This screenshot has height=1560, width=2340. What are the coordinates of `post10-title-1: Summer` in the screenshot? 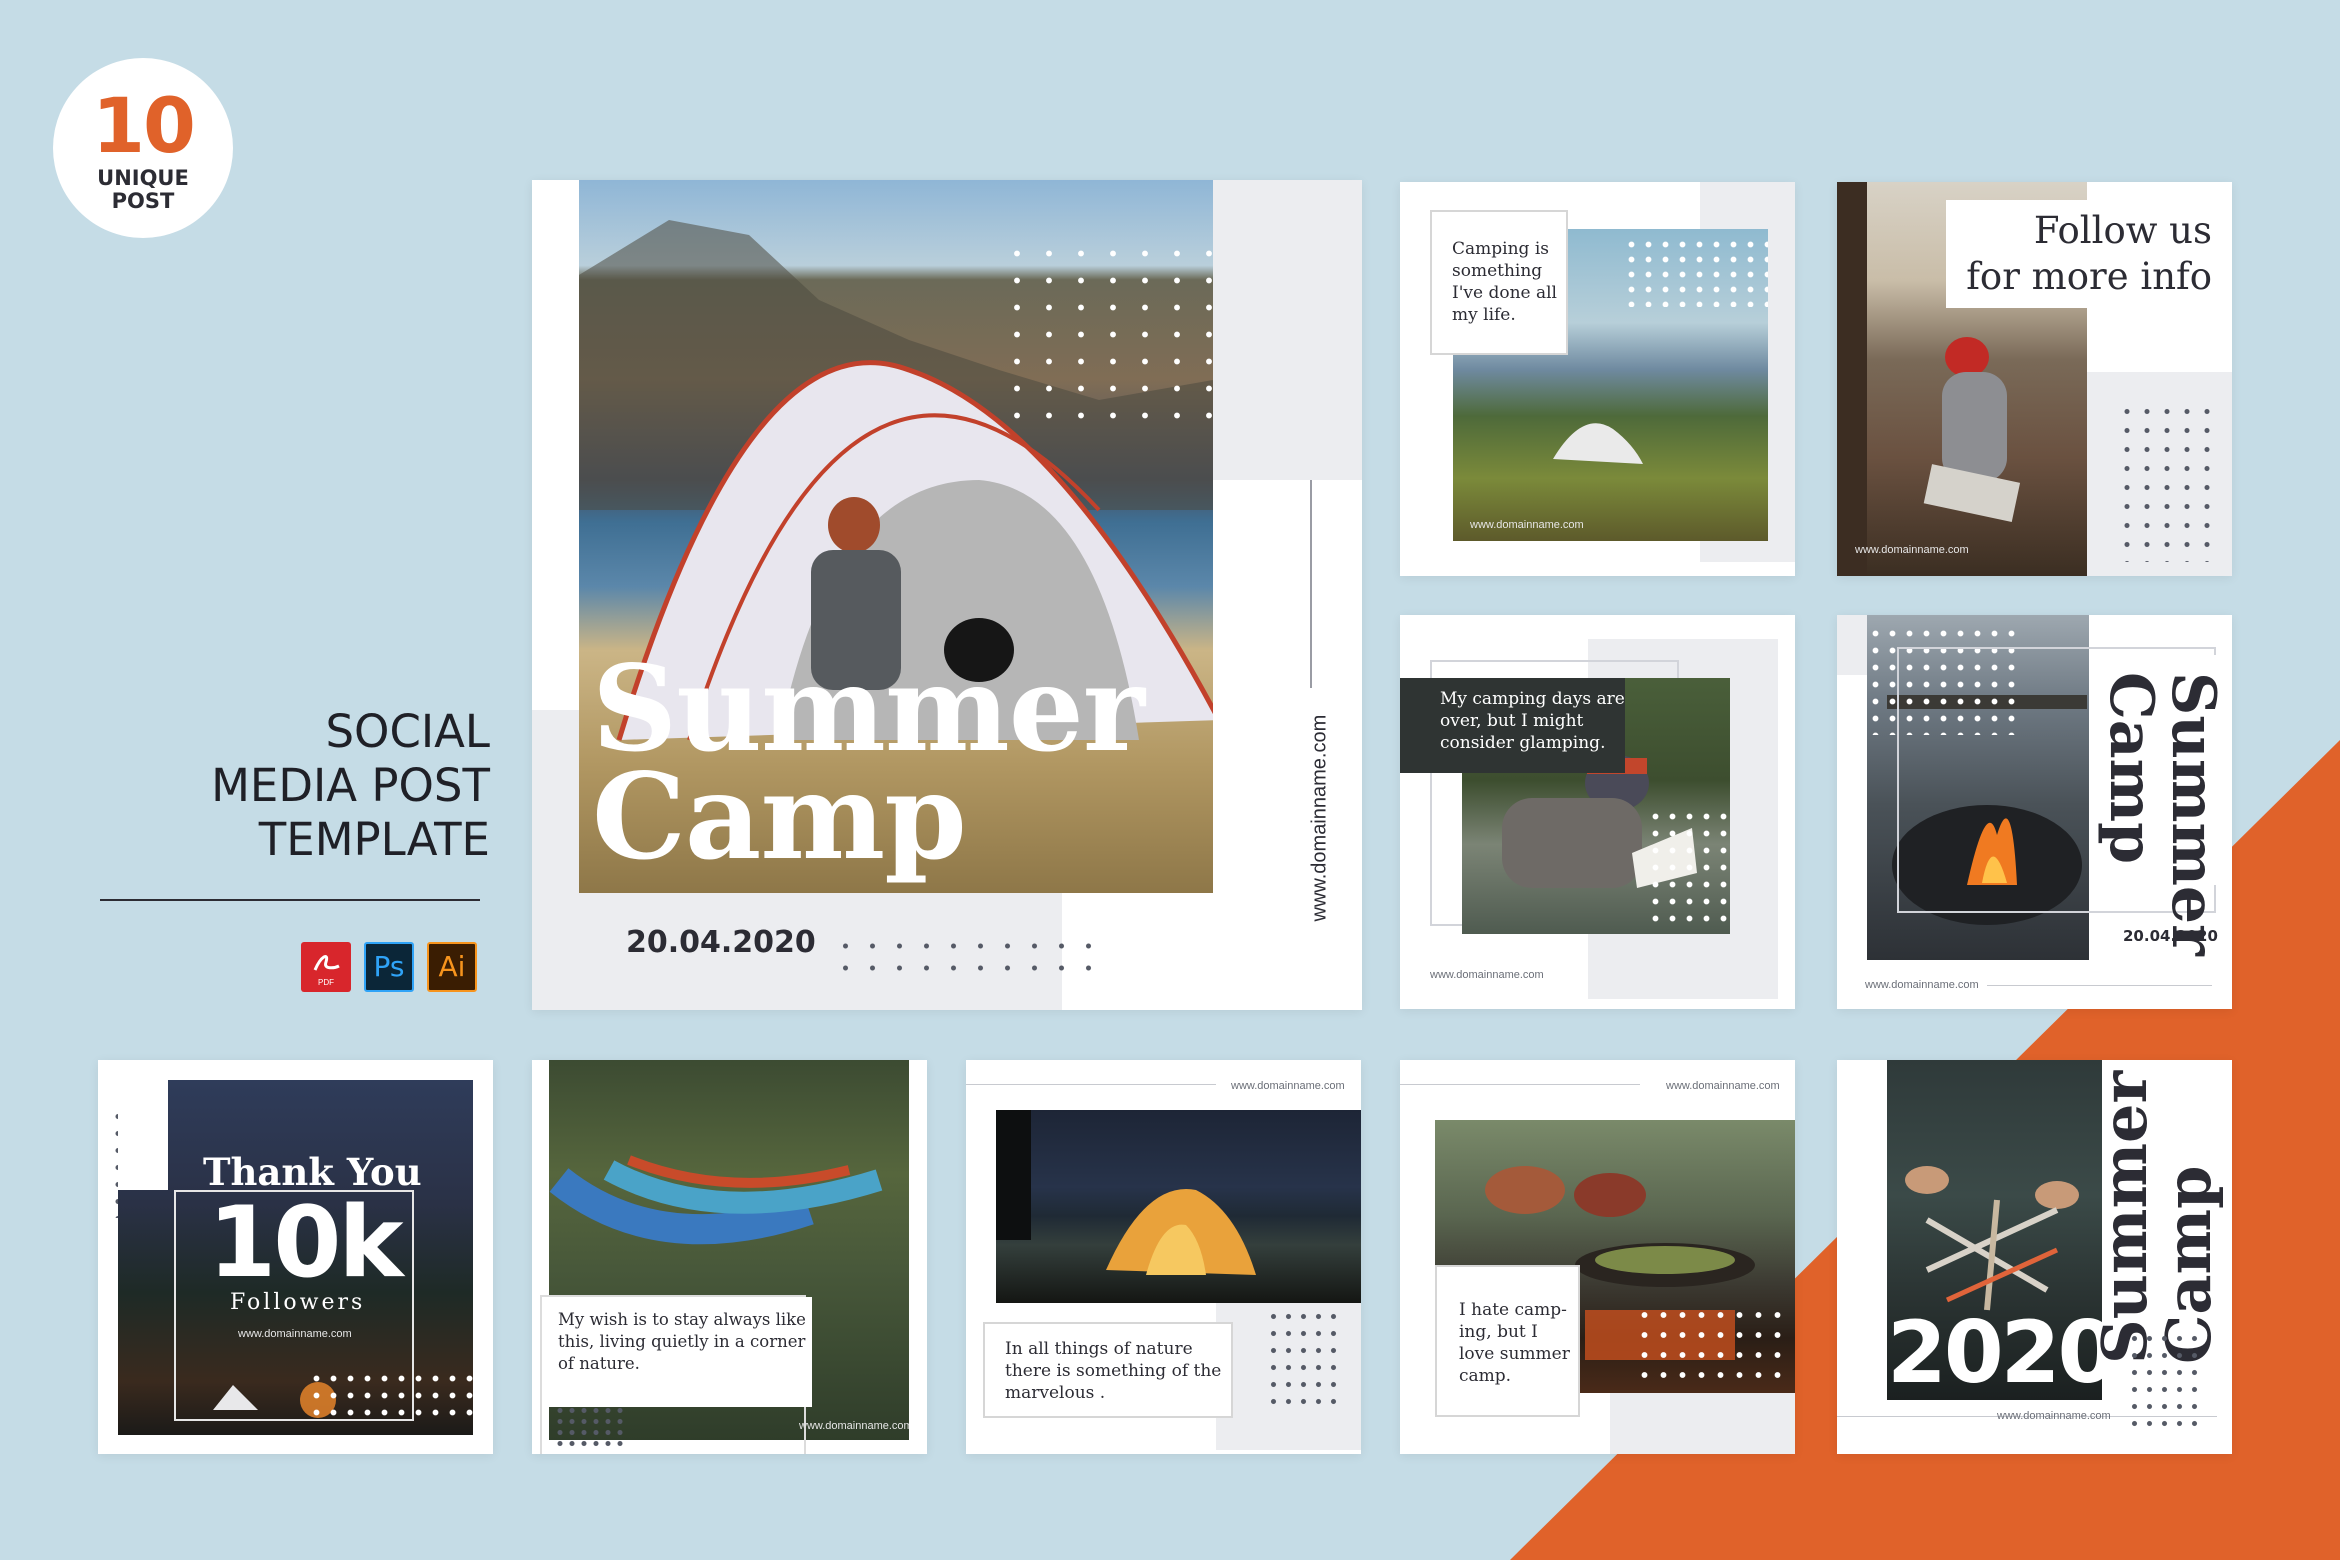 It's located at (2124, 1217).